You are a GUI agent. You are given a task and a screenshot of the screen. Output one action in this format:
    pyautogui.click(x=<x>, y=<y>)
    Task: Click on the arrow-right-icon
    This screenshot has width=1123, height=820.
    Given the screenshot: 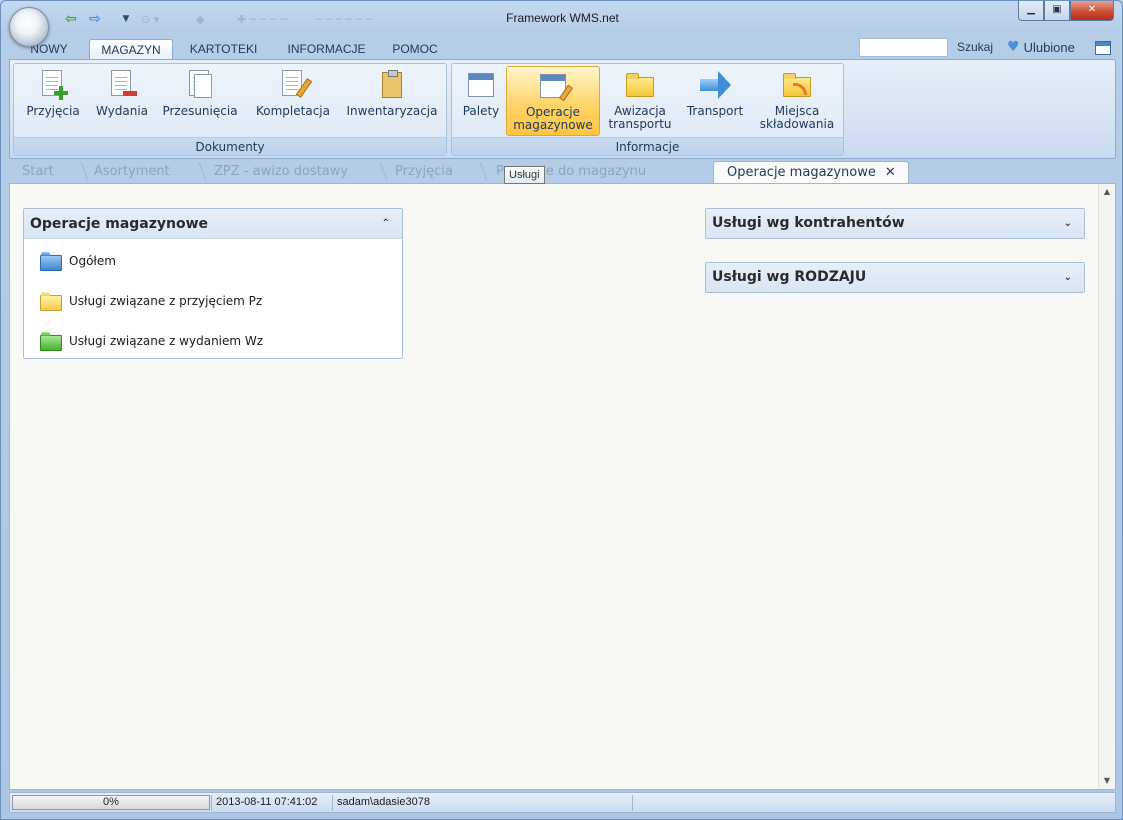 What is the action you would take?
    pyautogui.click(x=715, y=85)
    